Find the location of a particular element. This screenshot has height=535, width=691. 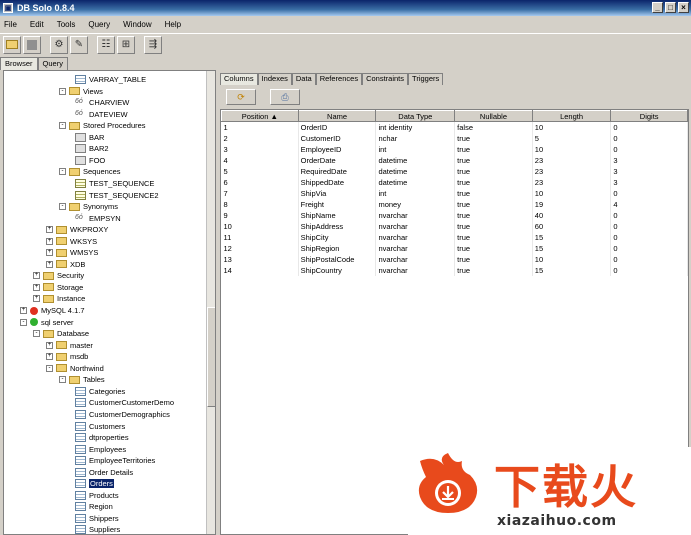

tab-browser: Browser is located at coordinates (19, 63).